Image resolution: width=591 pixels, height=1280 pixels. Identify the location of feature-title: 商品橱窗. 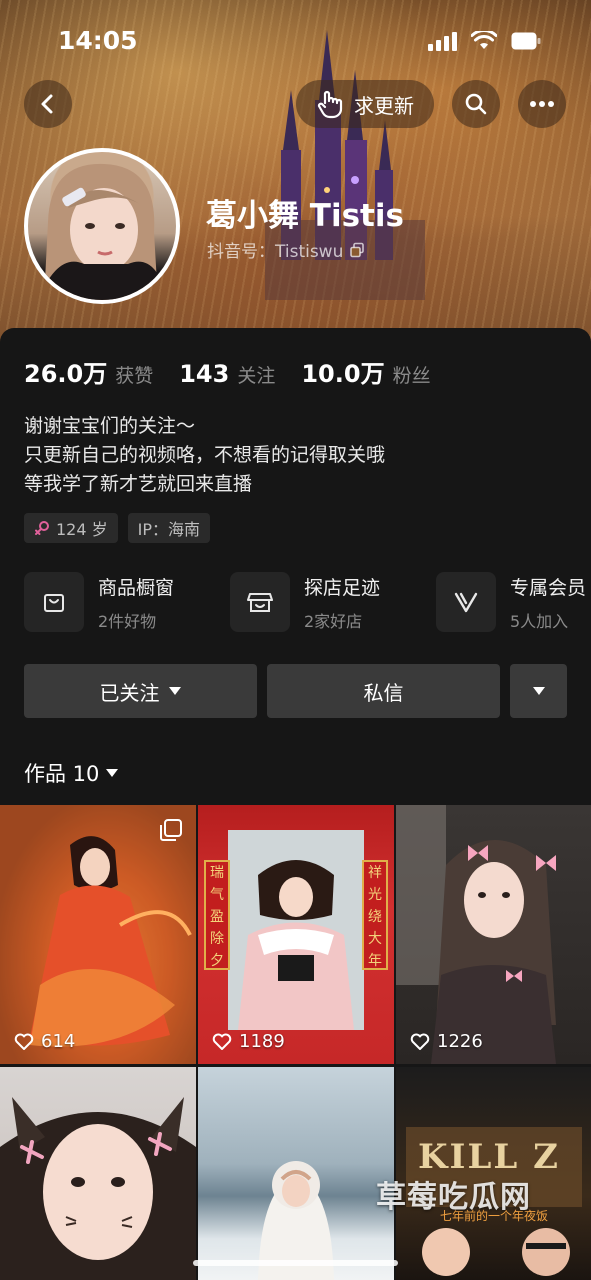
(136, 587).